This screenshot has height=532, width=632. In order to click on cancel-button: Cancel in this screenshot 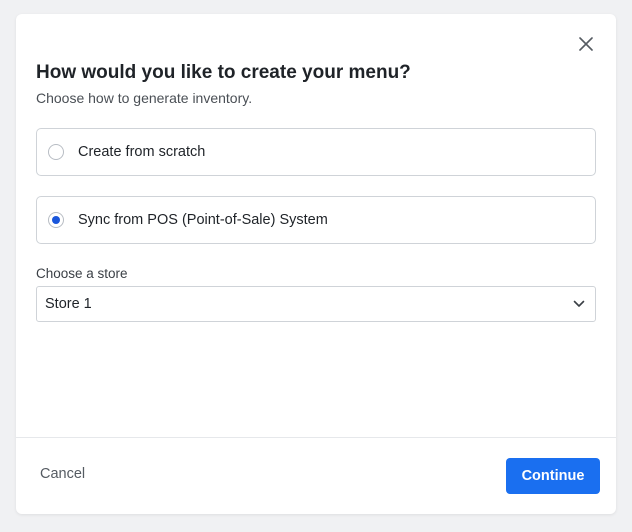, I will do `click(62, 474)`.